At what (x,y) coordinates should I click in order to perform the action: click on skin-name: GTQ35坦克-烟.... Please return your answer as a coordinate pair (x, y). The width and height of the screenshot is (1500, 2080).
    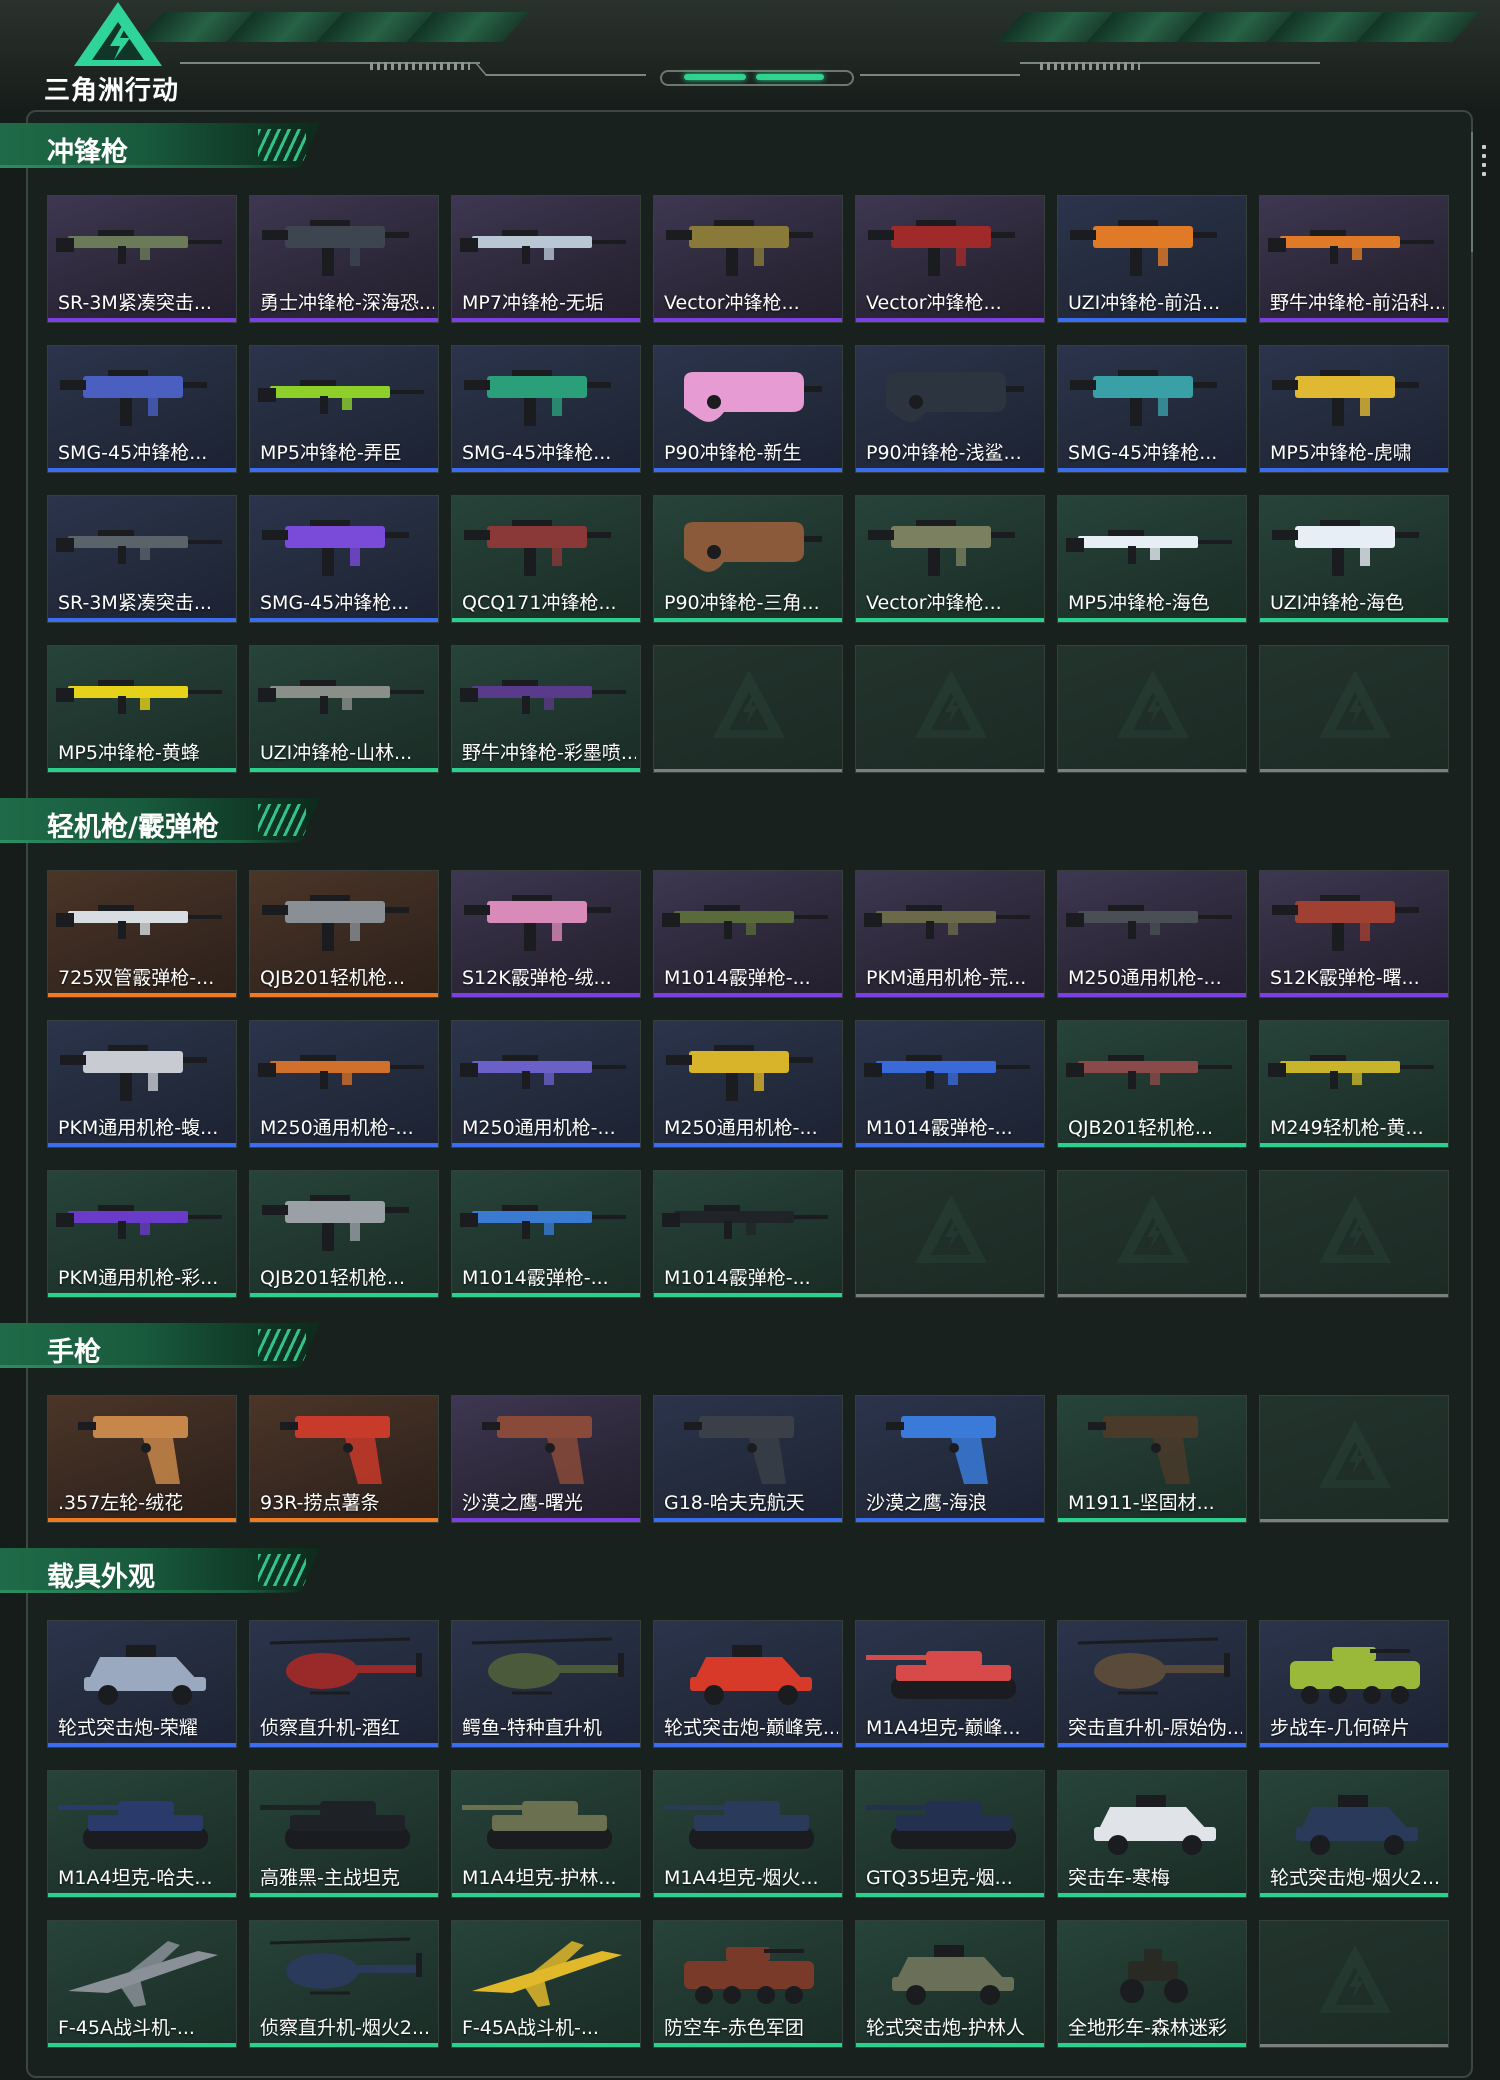
    Looking at the image, I should click on (939, 1878).